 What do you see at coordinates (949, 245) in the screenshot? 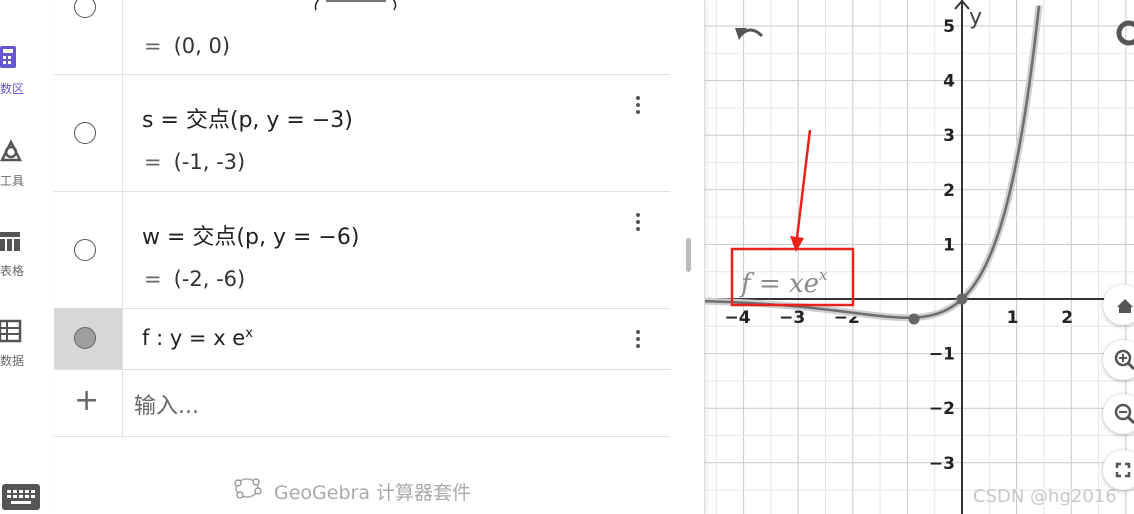
I see `y-tick-label: 1` at bounding box center [949, 245].